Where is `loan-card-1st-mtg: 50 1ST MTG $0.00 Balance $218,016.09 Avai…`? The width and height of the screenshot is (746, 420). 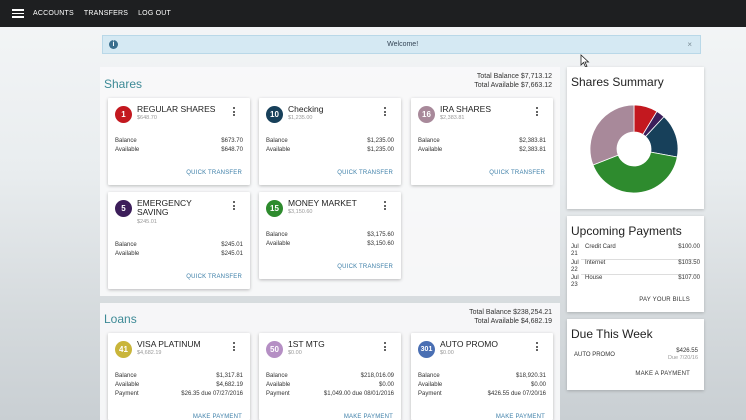 loan-card-1st-mtg: 50 1ST MTG $0.00 Balance $218,016.09 Avai… is located at coordinates (330, 376).